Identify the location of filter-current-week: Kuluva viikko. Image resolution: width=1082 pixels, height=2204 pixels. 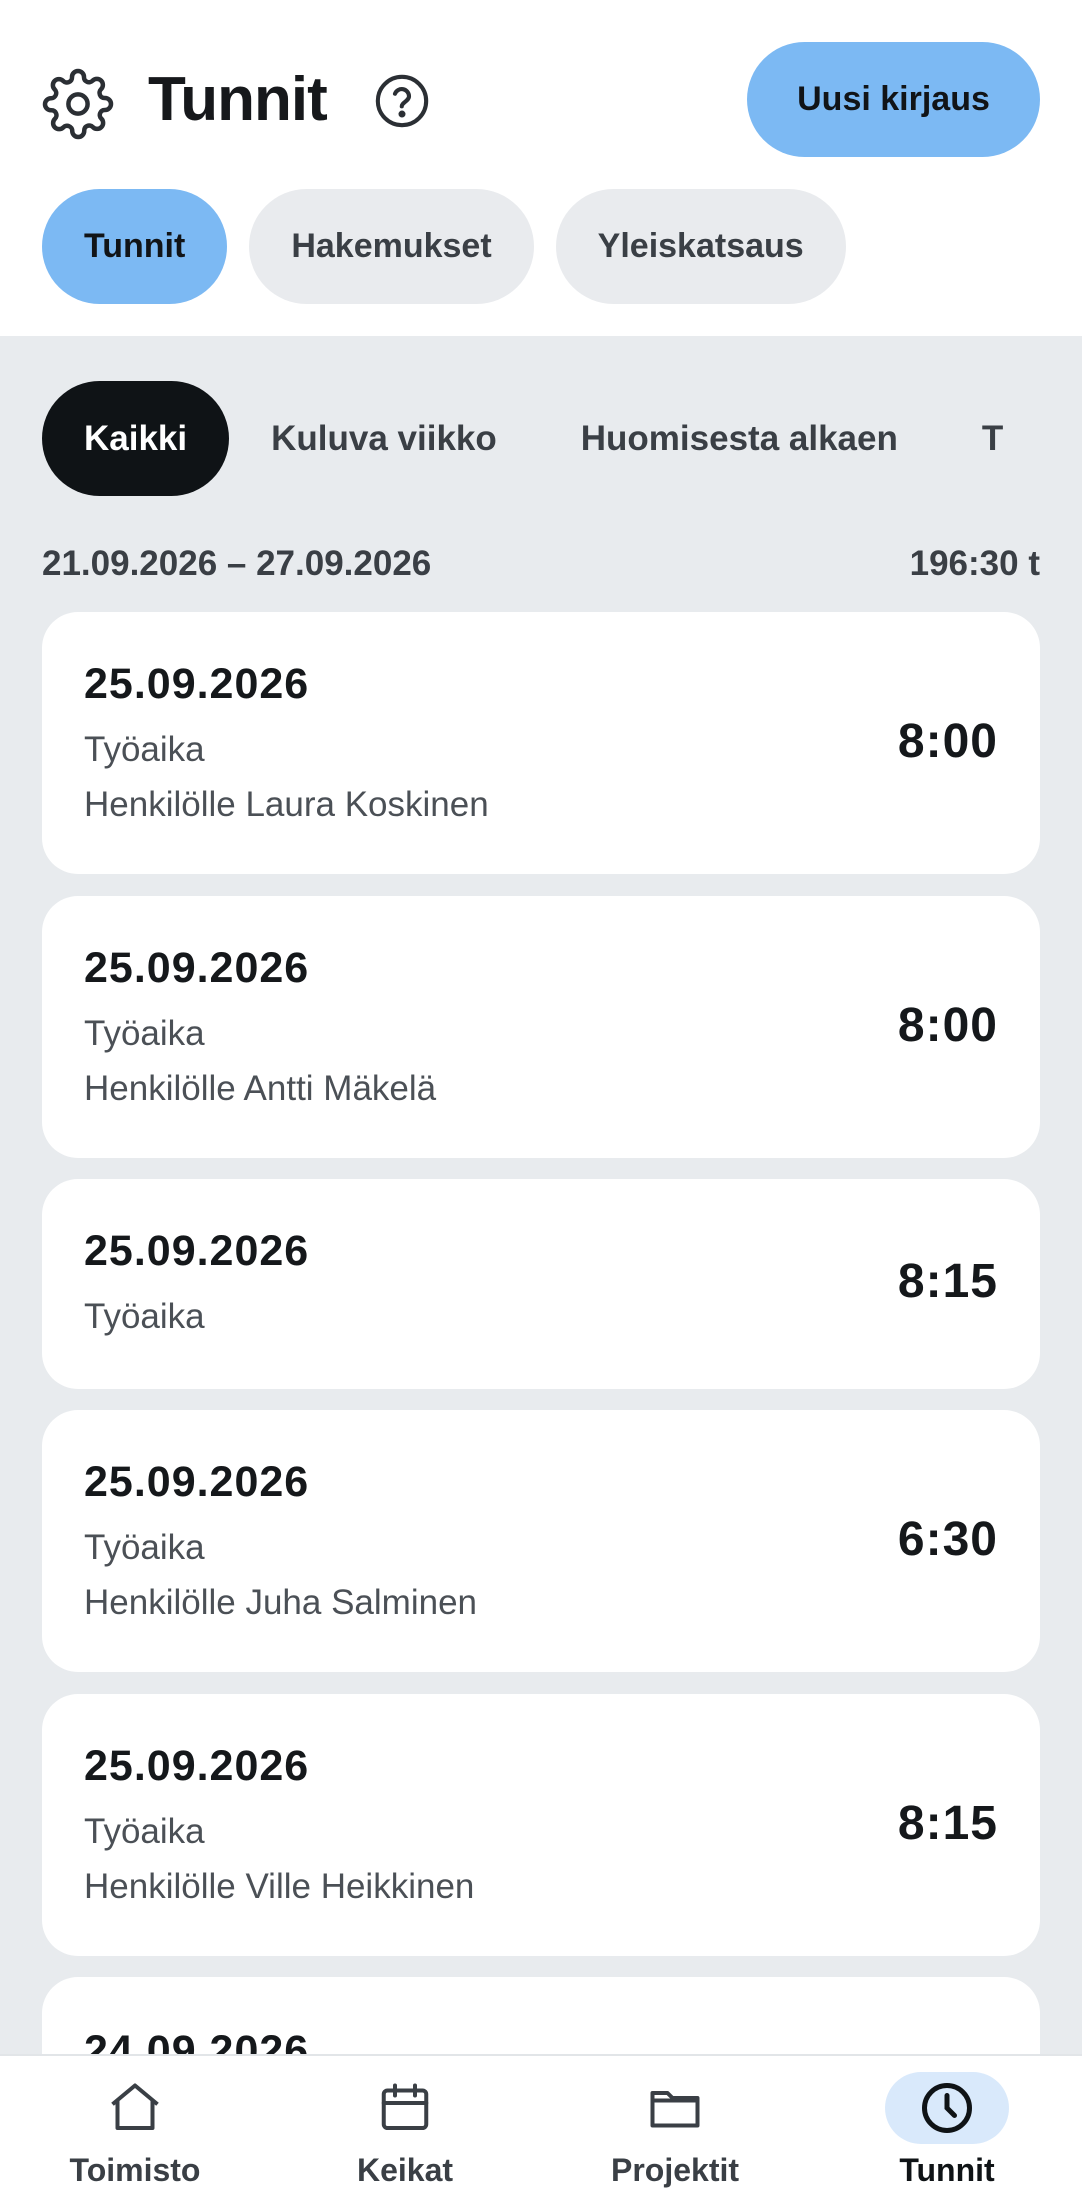
(384, 438).